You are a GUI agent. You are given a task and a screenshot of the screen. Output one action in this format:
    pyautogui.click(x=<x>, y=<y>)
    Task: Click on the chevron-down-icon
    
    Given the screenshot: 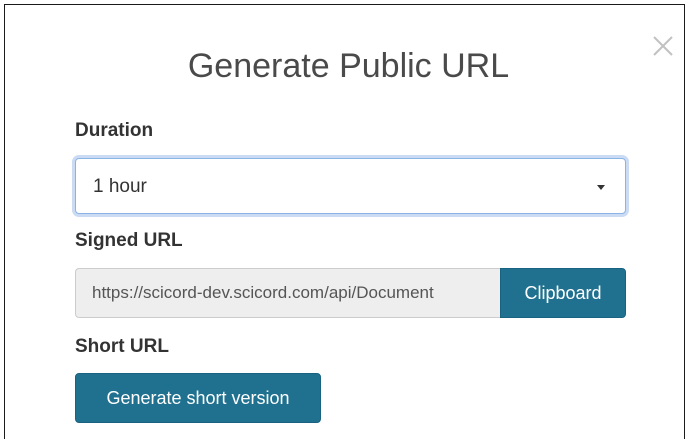 What is the action you would take?
    pyautogui.click(x=601, y=187)
    